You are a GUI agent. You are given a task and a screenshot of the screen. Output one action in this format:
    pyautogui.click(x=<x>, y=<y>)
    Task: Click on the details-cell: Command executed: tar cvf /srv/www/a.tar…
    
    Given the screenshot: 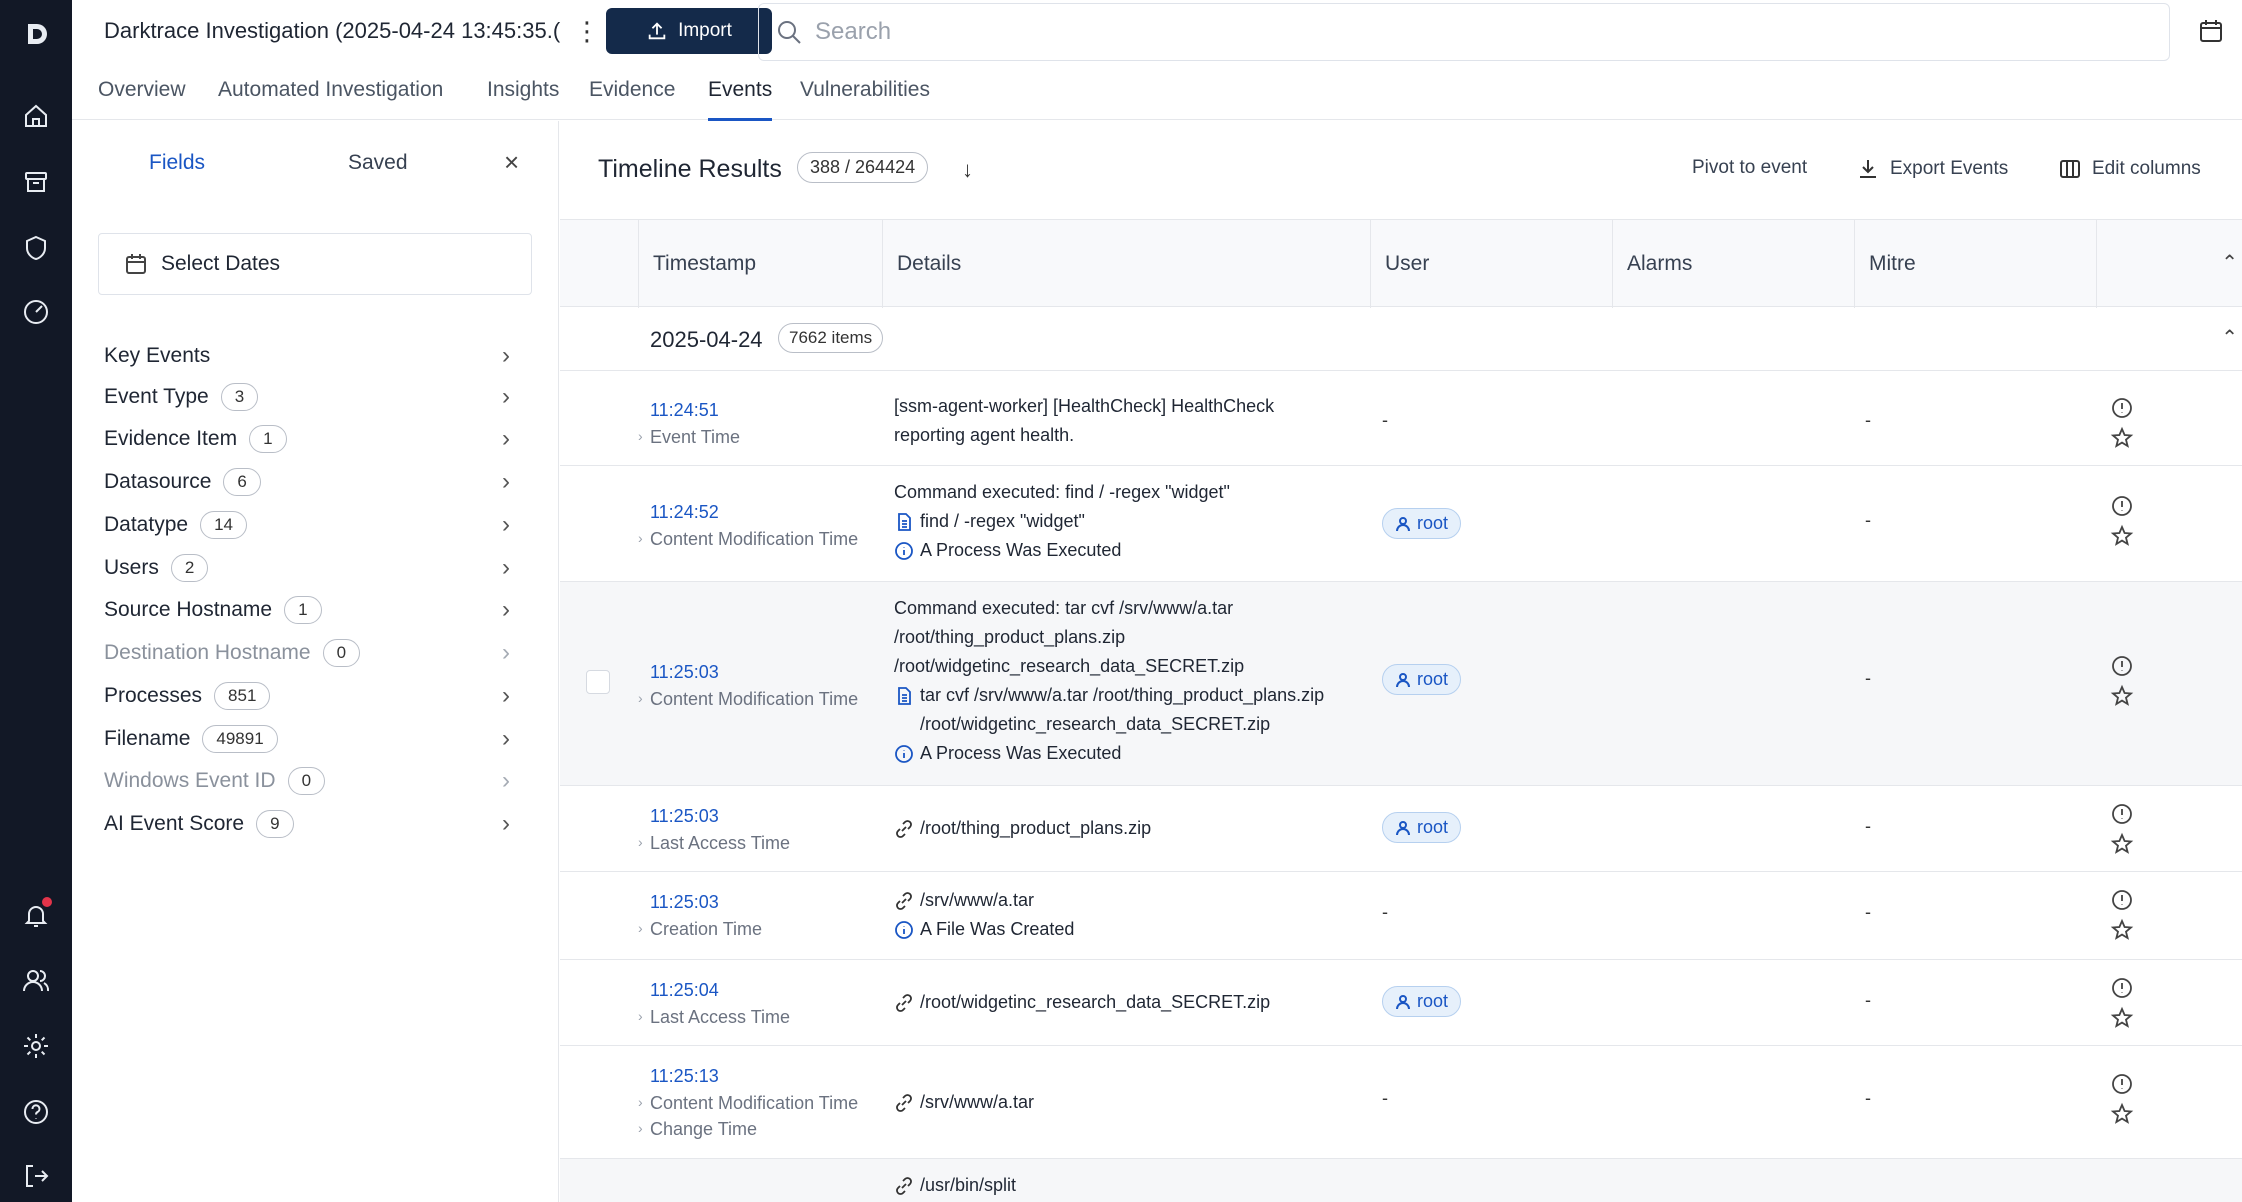 What is the action you would take?
    pyautogui.click(x=1134, y=681)
    